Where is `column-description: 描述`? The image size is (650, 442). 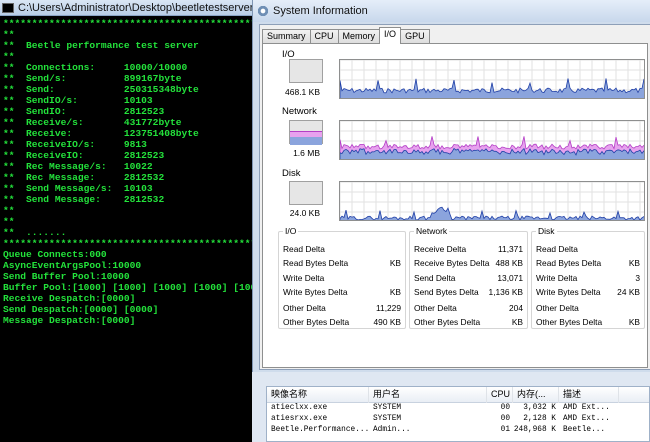
column-description: 描述 is located at coordinates (589, 395).